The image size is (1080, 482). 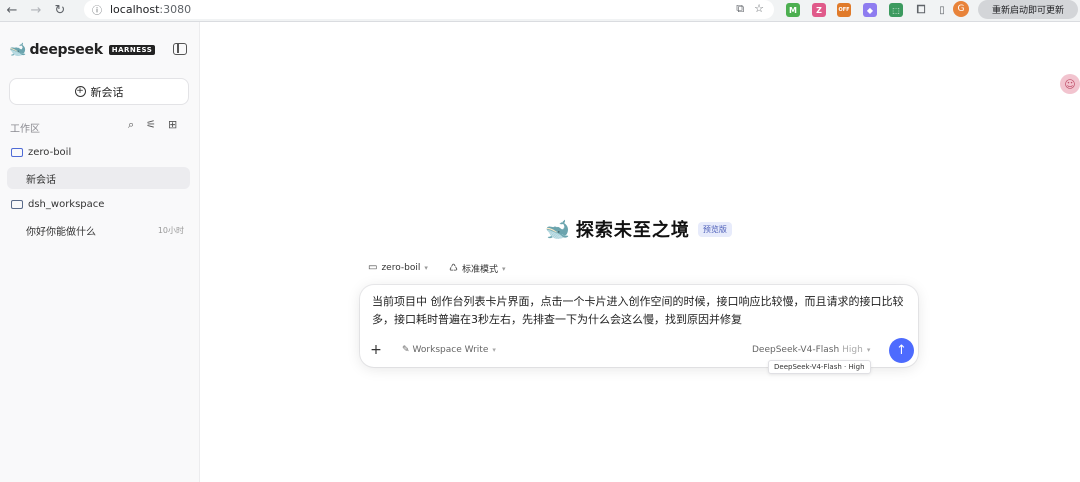 What do you see at coordinates (80, 91) in the screenshot?
I see `plus-circle-icon: +` at bounding box center [80, 91].